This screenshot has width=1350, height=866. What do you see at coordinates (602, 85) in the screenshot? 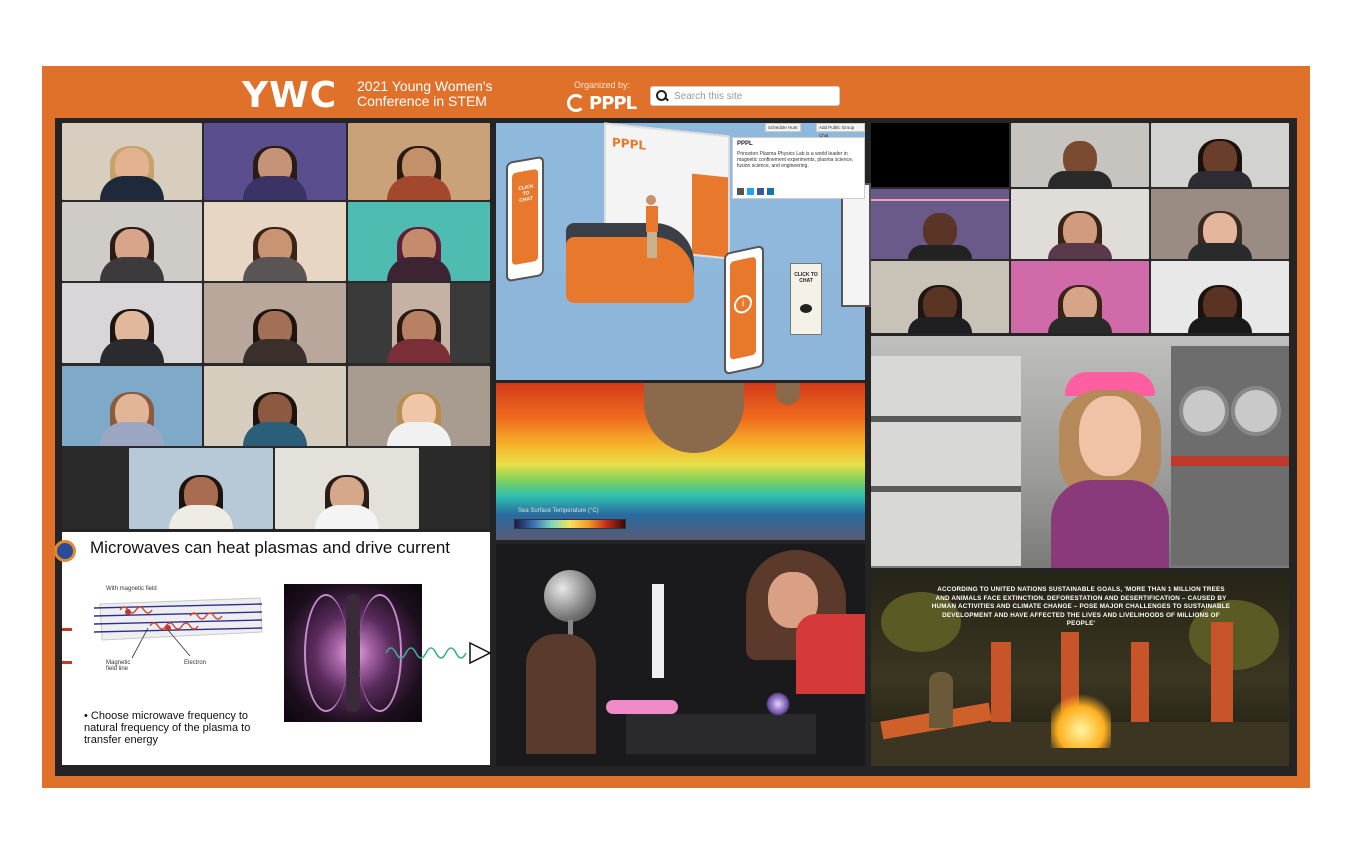
I see `organized-by-label: Organized by:` at bounding box center [602, 85].